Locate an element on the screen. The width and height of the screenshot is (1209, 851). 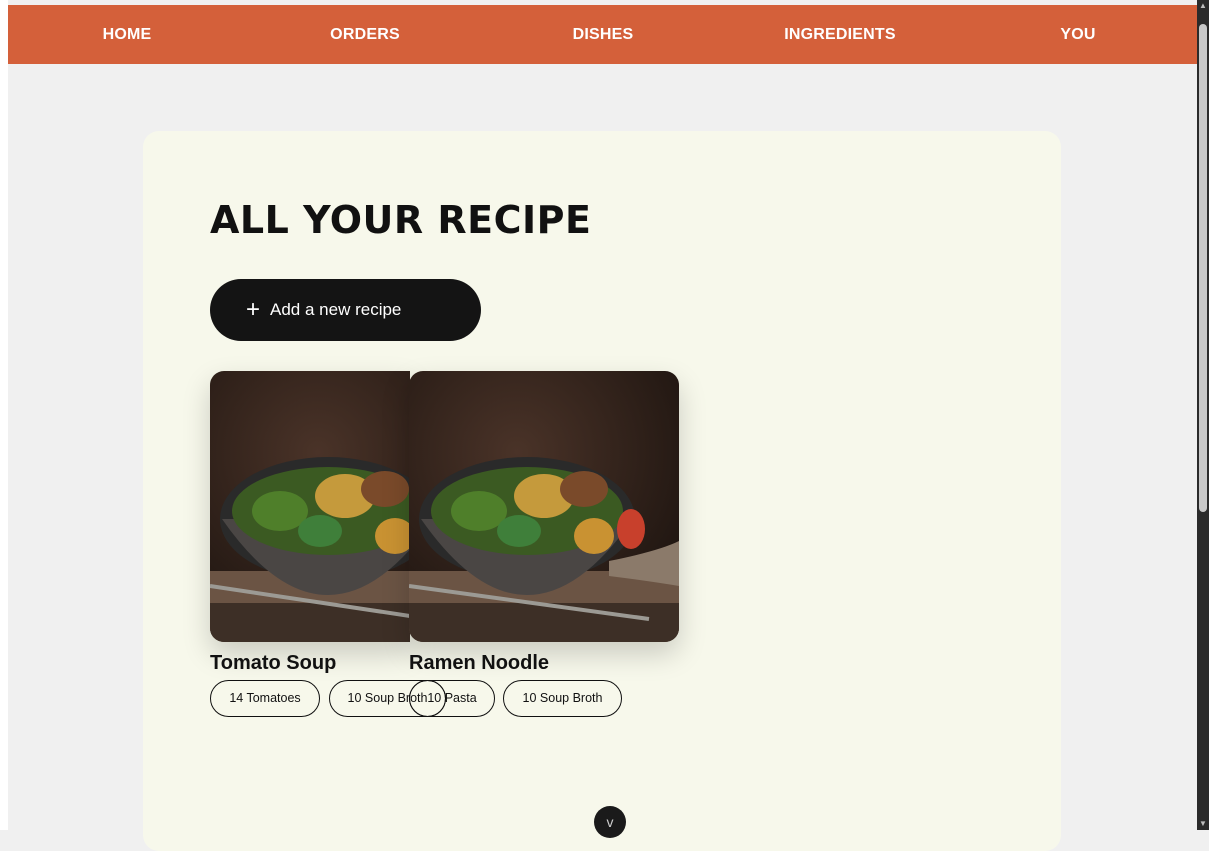
nav-home: HOME is located at coordinates (127, 34).